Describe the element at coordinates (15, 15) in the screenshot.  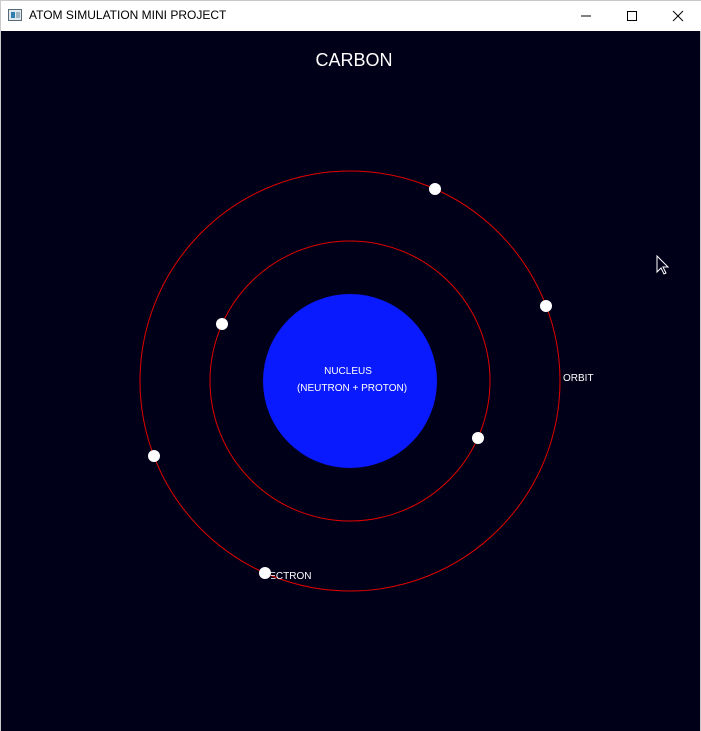
I see `app-icon` at that location.